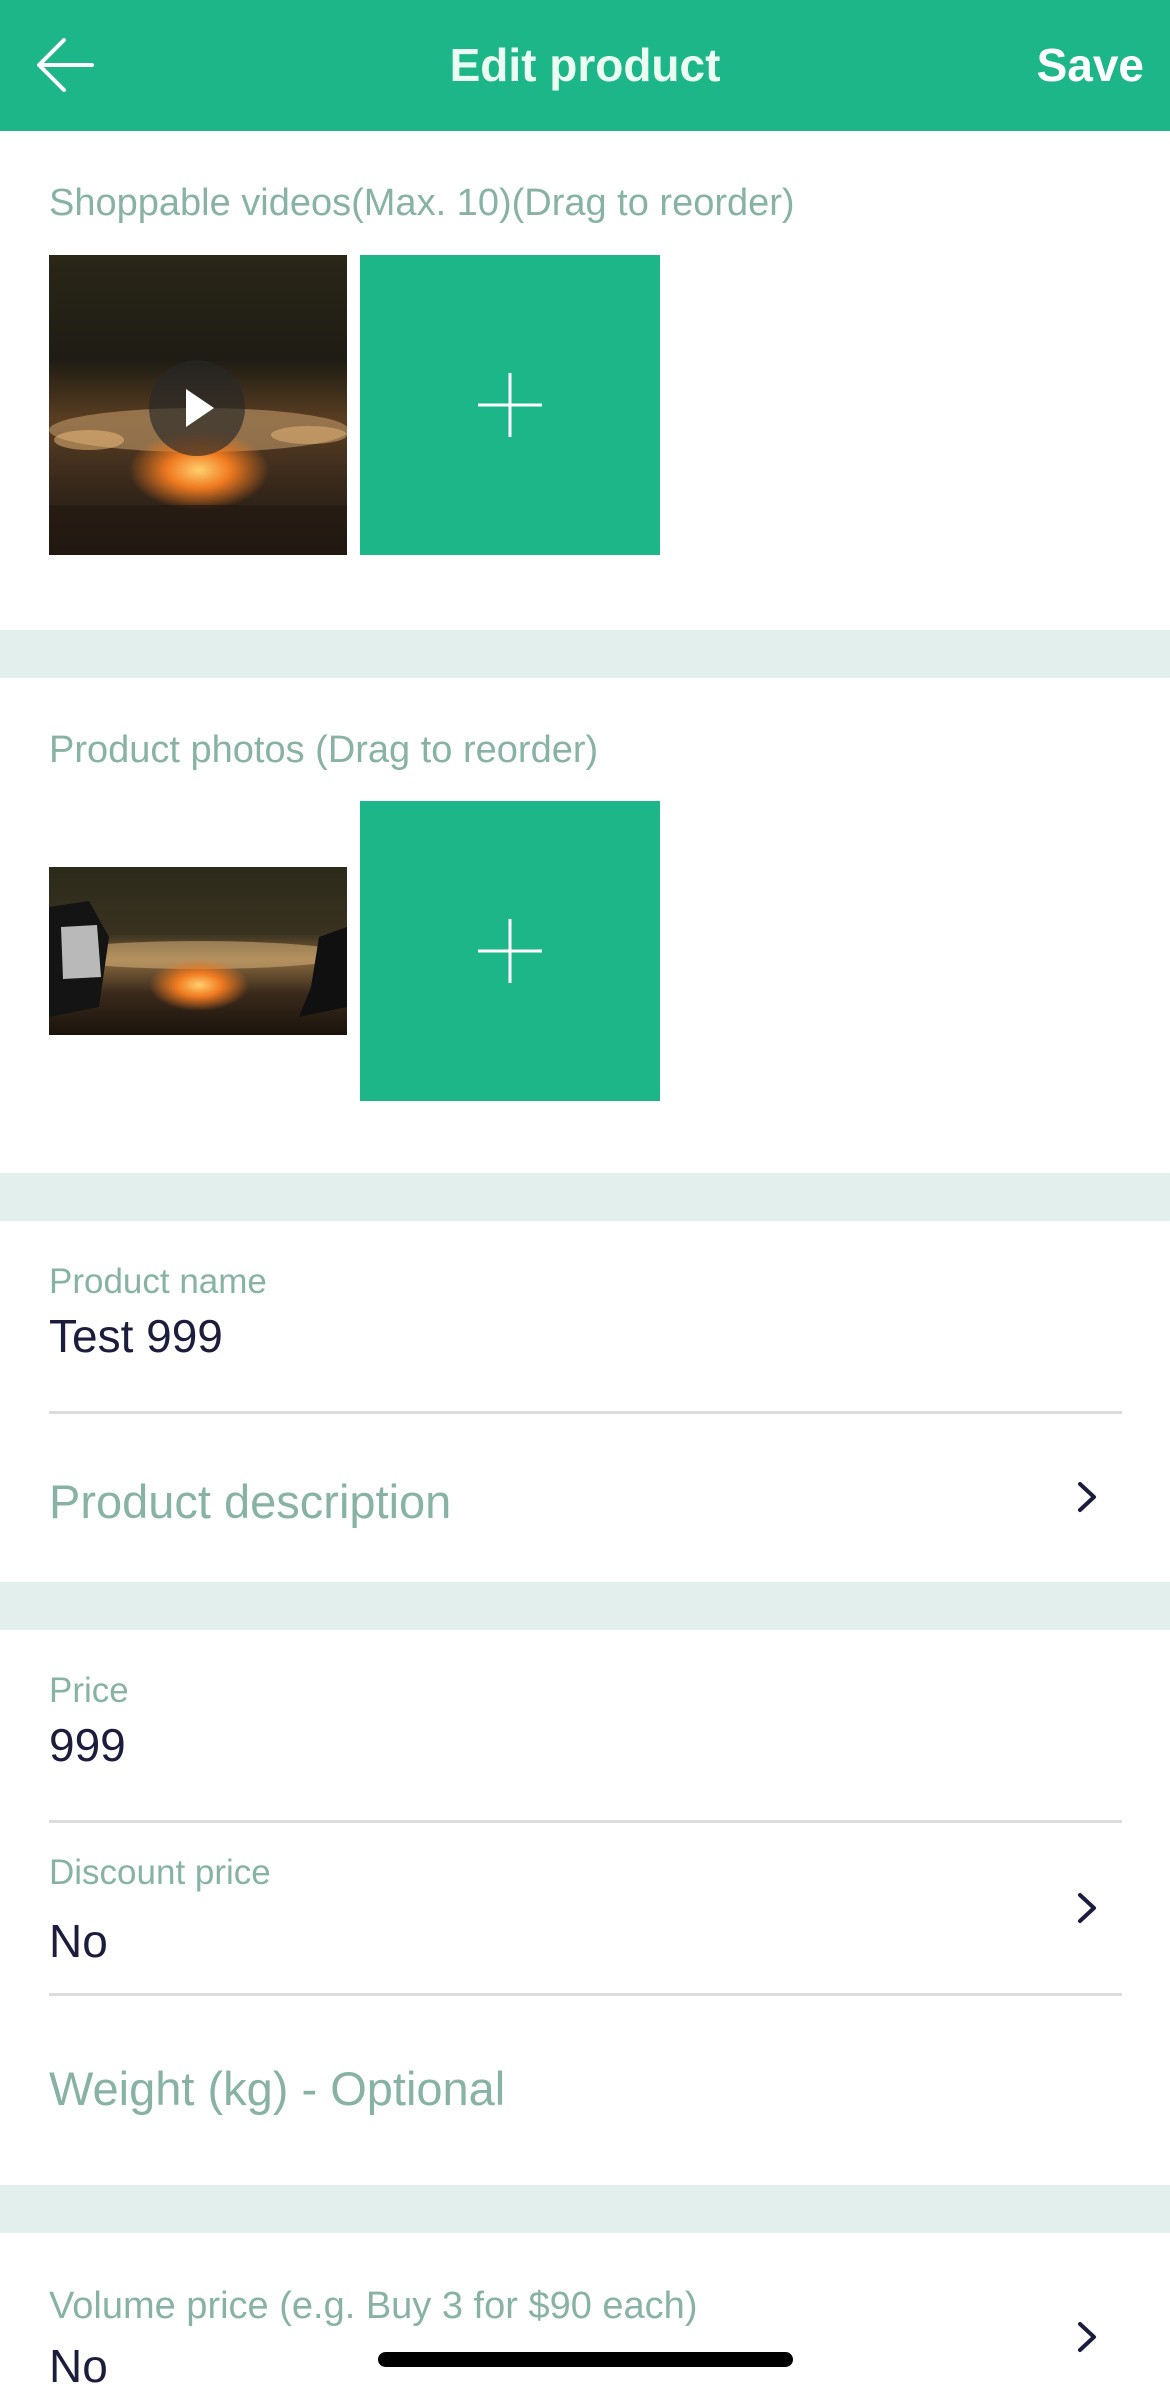 The width and height of the screenshot is (1170, 2391). I want to click on save-button: Save, so click(1090, 65).